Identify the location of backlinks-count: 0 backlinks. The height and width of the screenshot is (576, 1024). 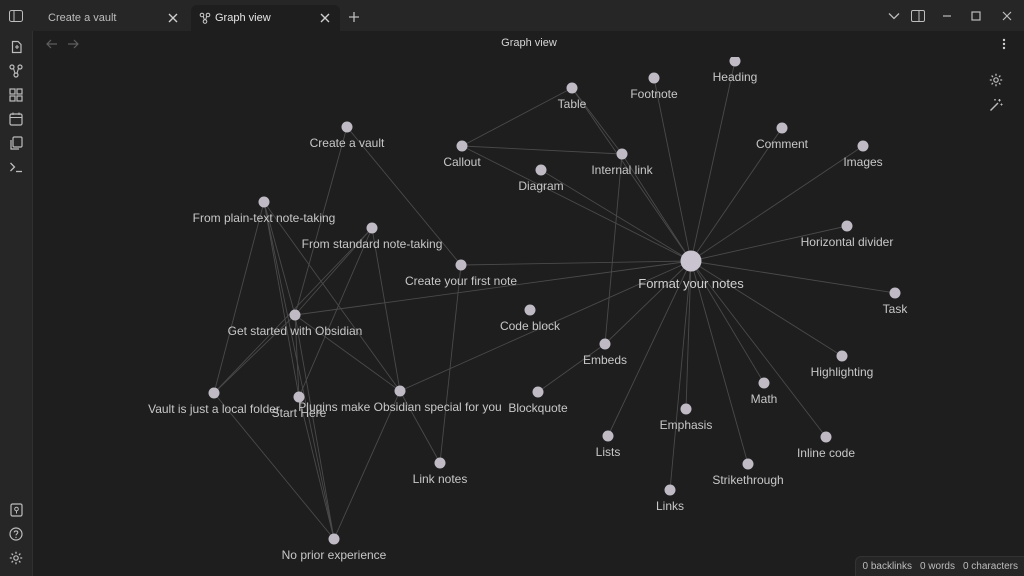
(886, 566).